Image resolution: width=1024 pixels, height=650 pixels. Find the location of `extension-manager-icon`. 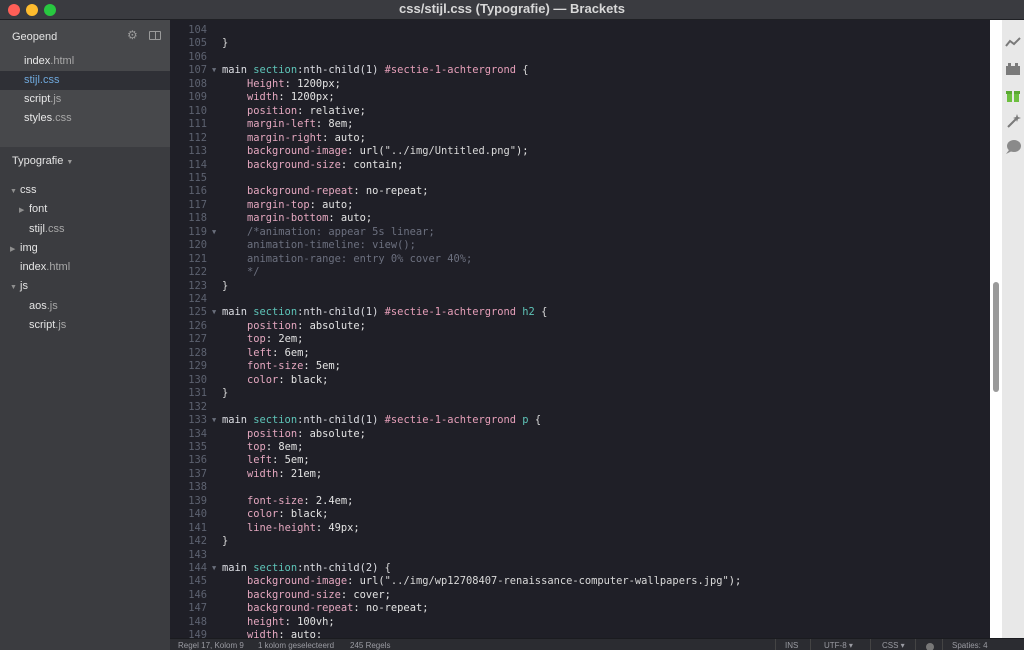

extension-manager-icon is located at coordinates (1013, 69).